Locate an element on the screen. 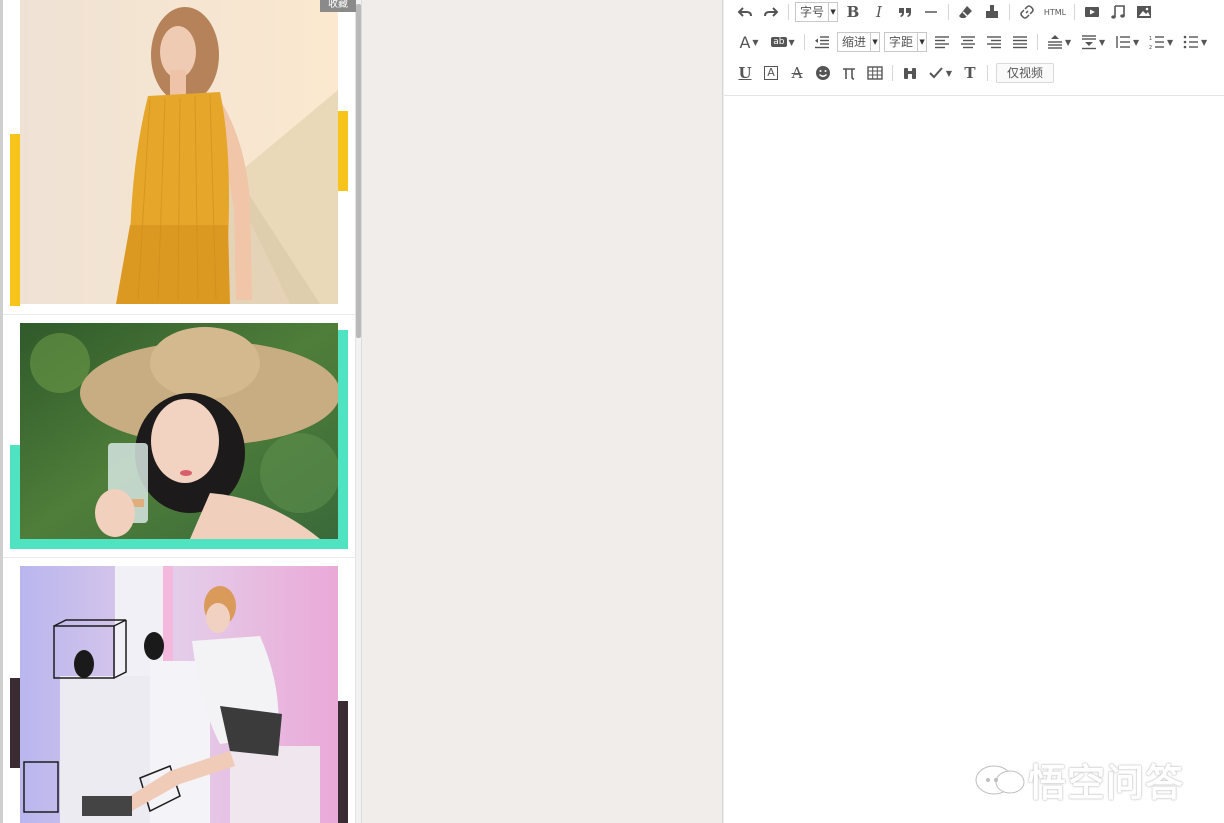 This screenshot has width=1224, height=823. undo-icon is located at coordinates (744, 12).